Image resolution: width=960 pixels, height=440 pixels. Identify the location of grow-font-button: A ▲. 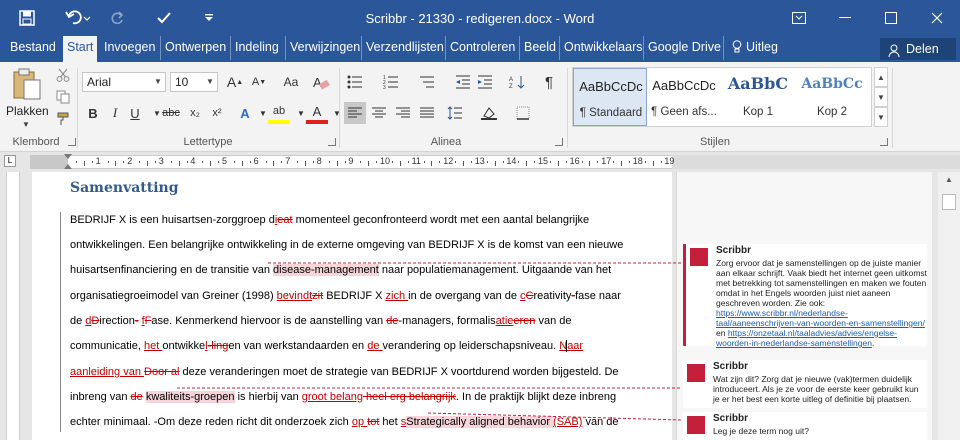
(235, 82).